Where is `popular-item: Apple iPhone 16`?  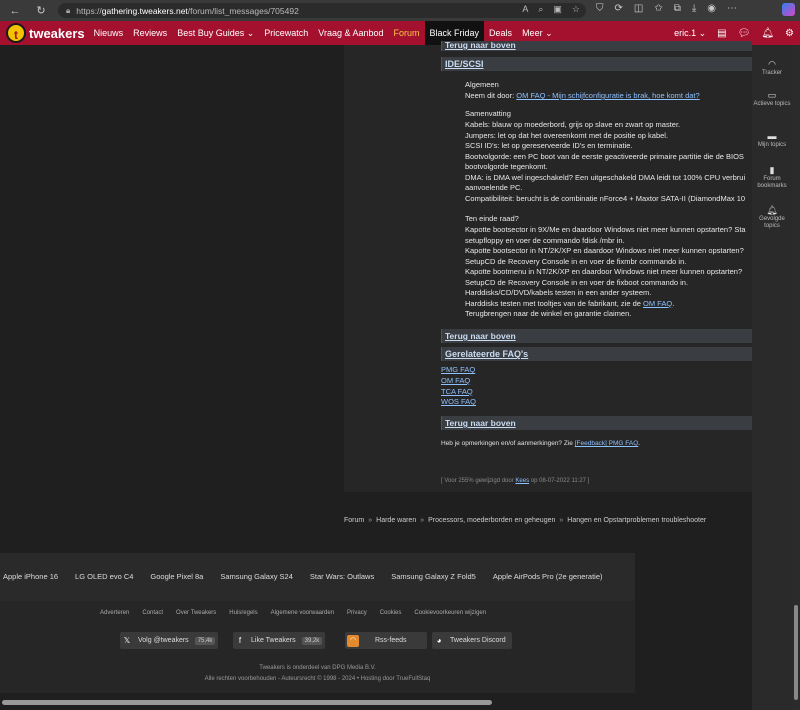
popular-item: Apple iPhone 16 is located at coordinates (30, 576).